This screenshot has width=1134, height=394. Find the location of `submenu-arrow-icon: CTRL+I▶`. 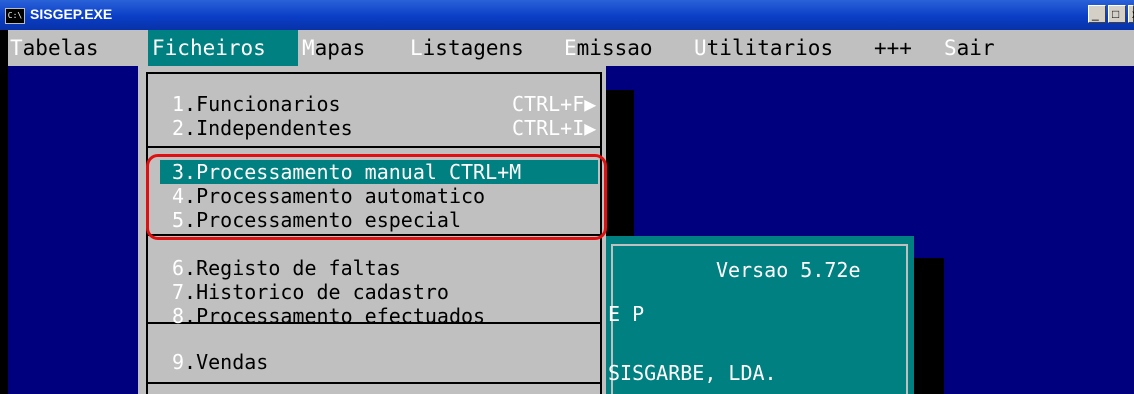

submenu-arrow-icon: CTRL+I▶ is located at coordinates (554, 128).